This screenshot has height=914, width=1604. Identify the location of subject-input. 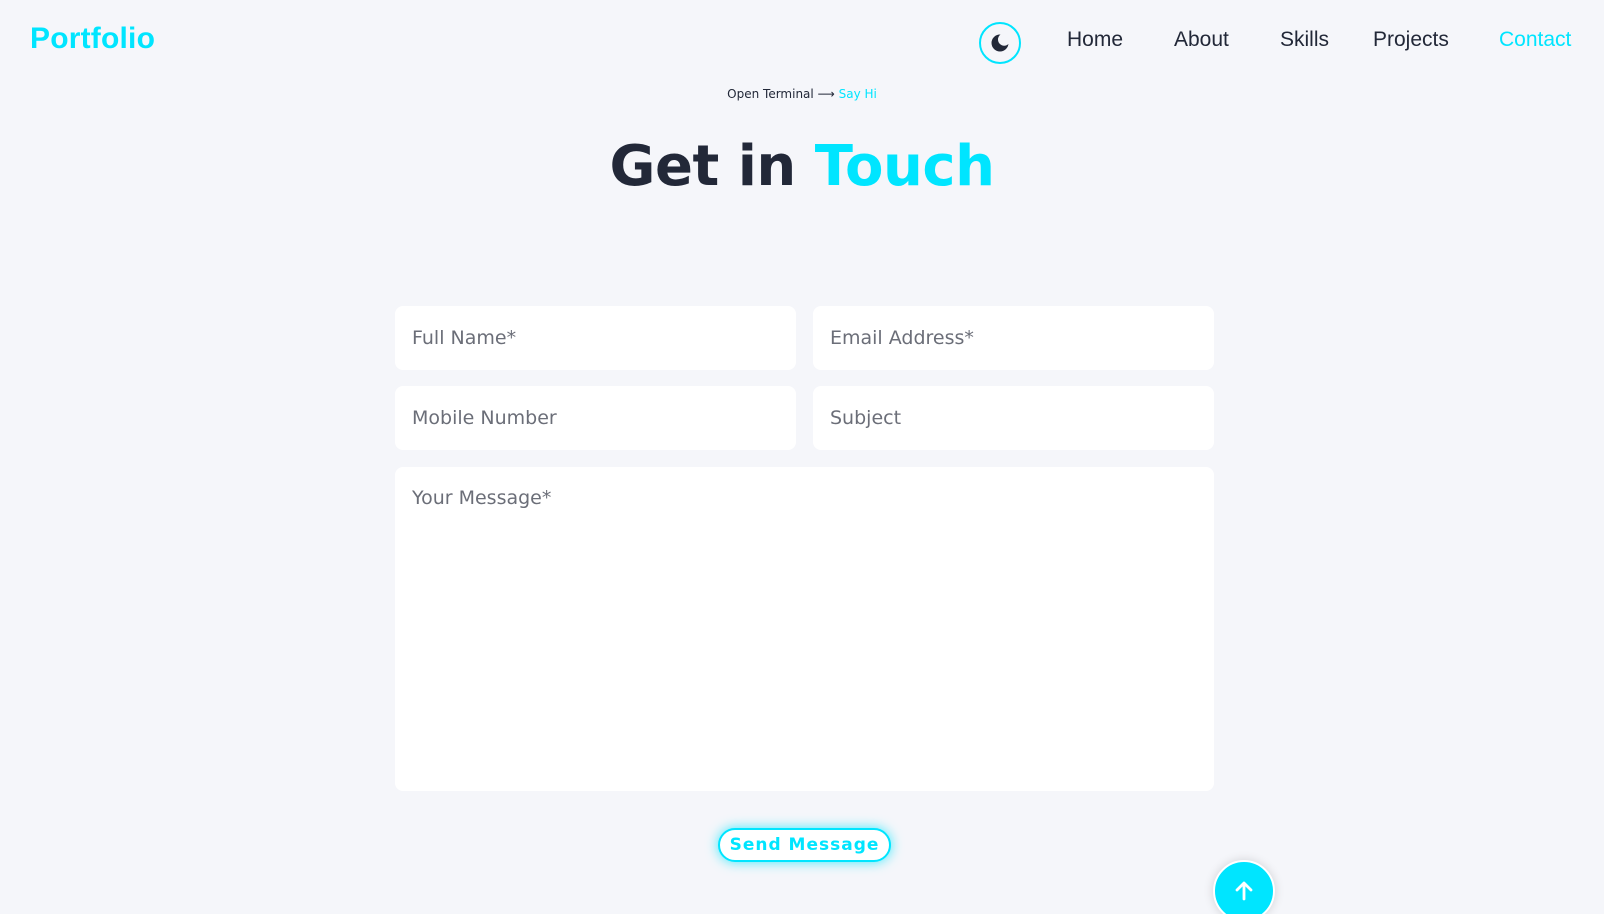
(1013, 418).